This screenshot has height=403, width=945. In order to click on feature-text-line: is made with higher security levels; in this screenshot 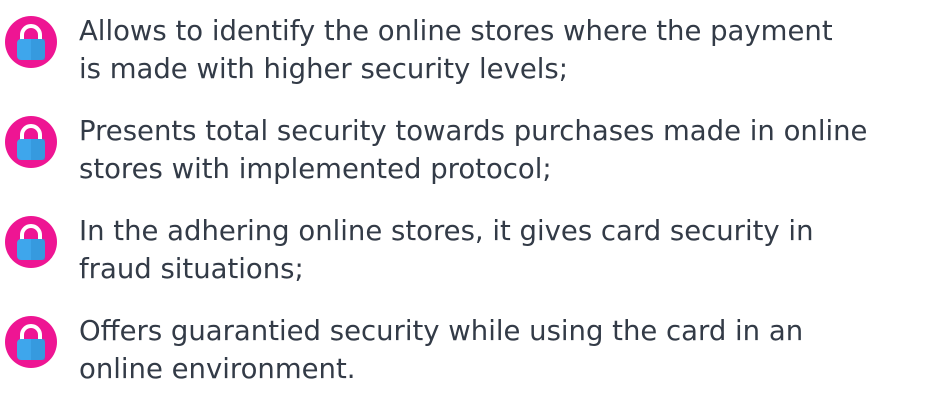, I will do `click(323, 69)`.